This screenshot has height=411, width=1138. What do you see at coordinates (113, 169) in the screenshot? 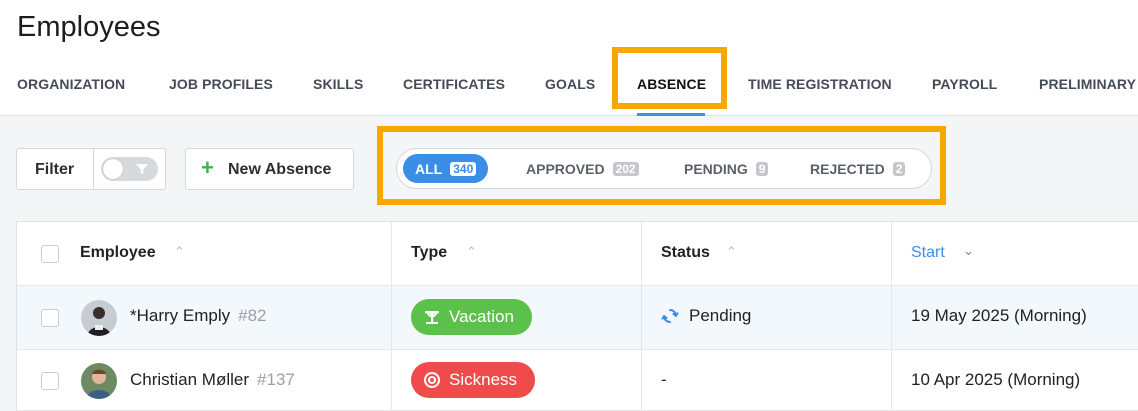
I see `toggle-knob` at bounding box center [113, 169].